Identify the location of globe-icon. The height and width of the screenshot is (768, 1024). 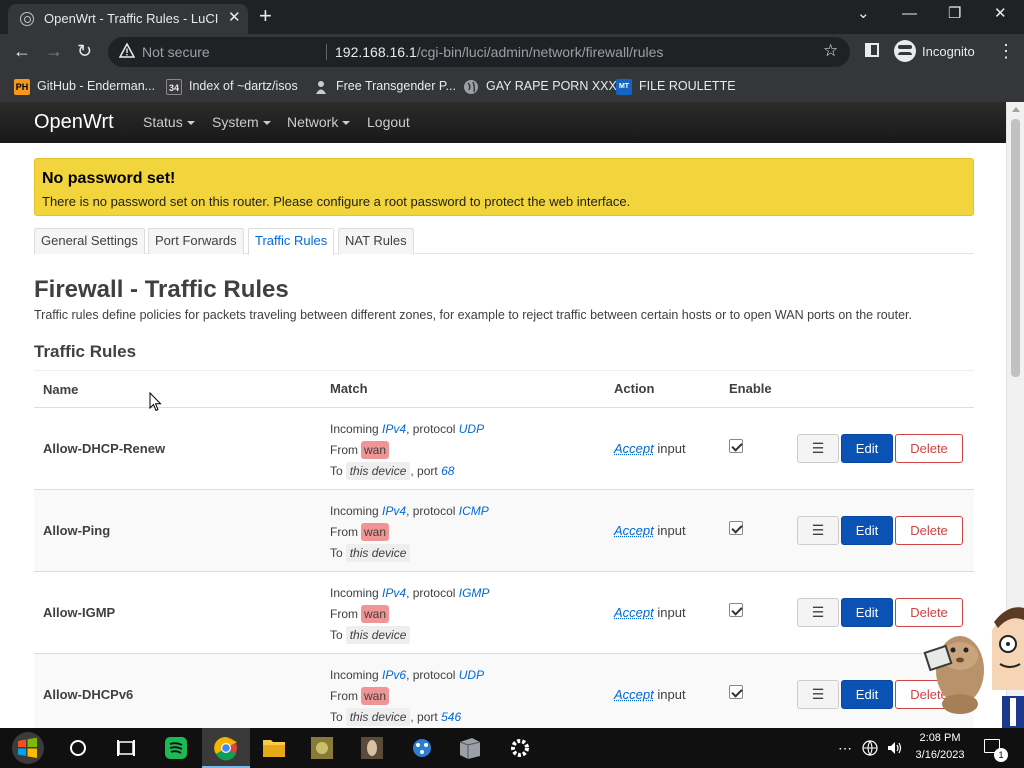
(471, 87).